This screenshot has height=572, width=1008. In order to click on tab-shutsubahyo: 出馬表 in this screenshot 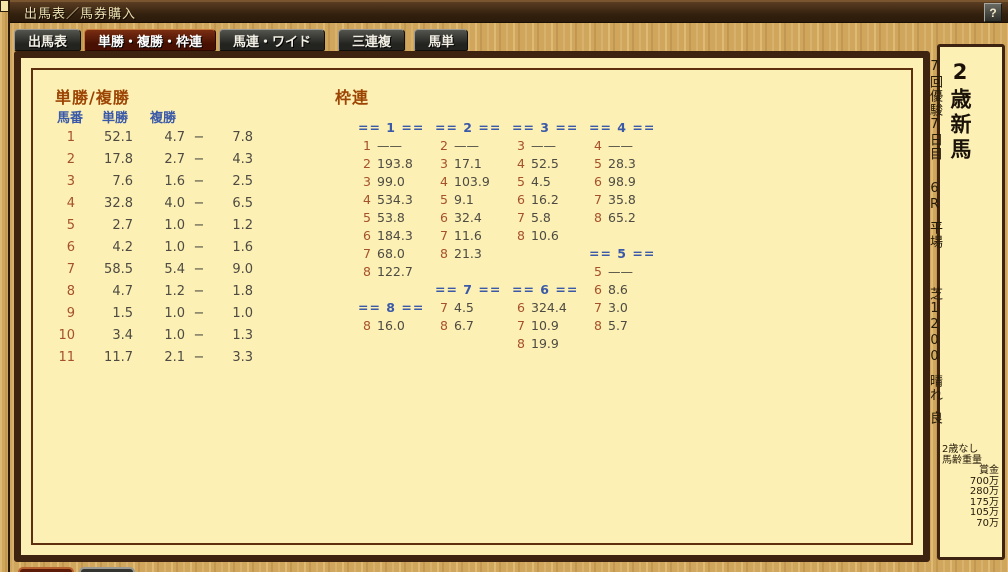, I will do `click(48, 40)`.